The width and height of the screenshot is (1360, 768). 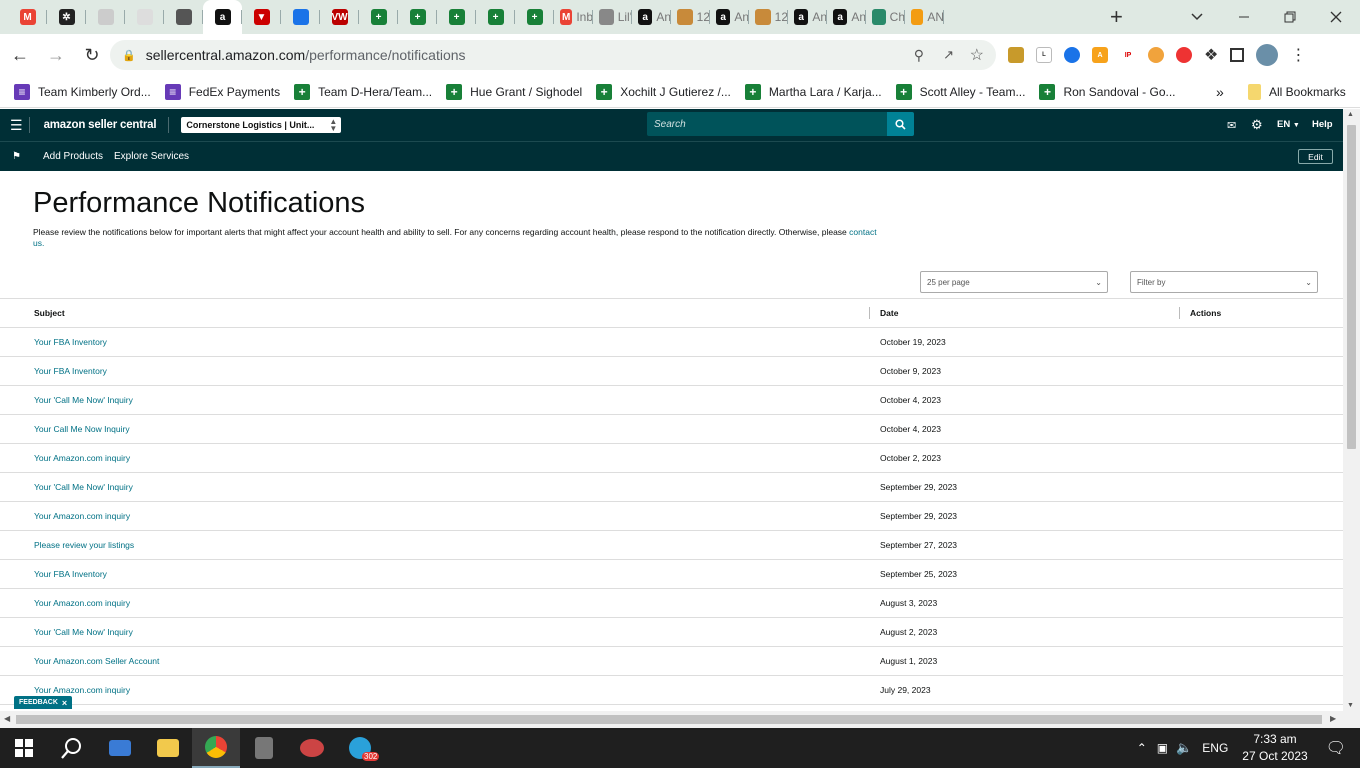 What do you see at coordinates (1246, 17) in the screenshot?
I see `minimize-button` at bounding box center [1246, 17].